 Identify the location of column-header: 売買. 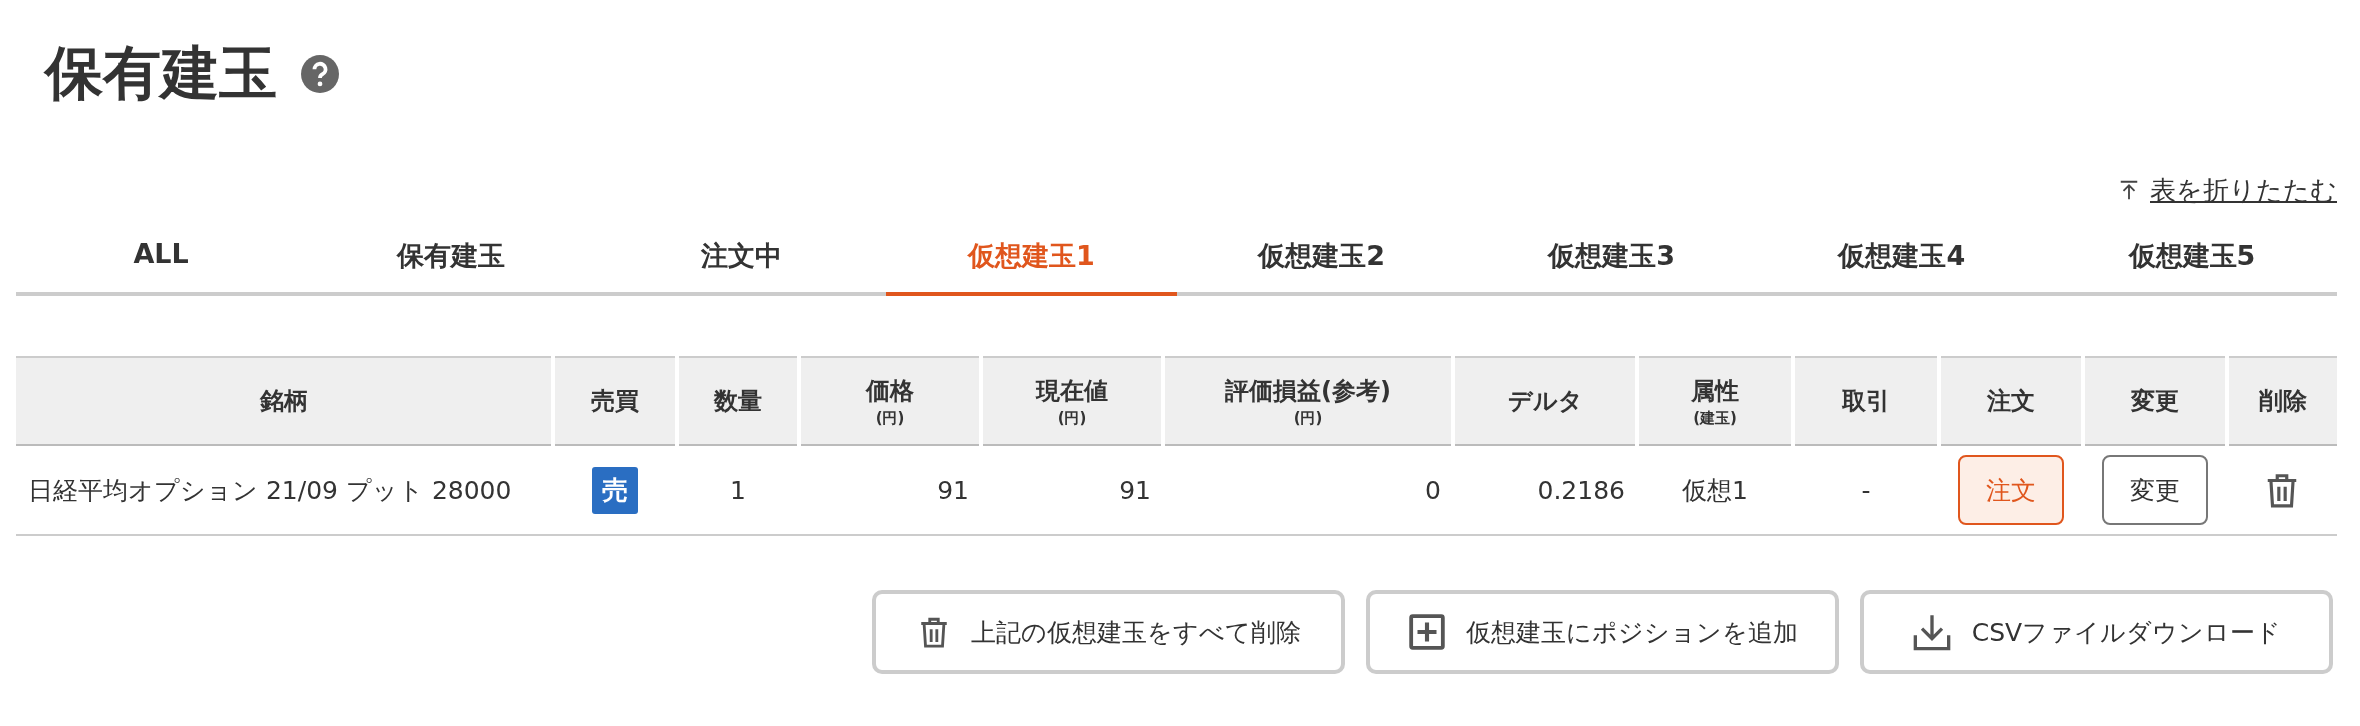
(615, 401).